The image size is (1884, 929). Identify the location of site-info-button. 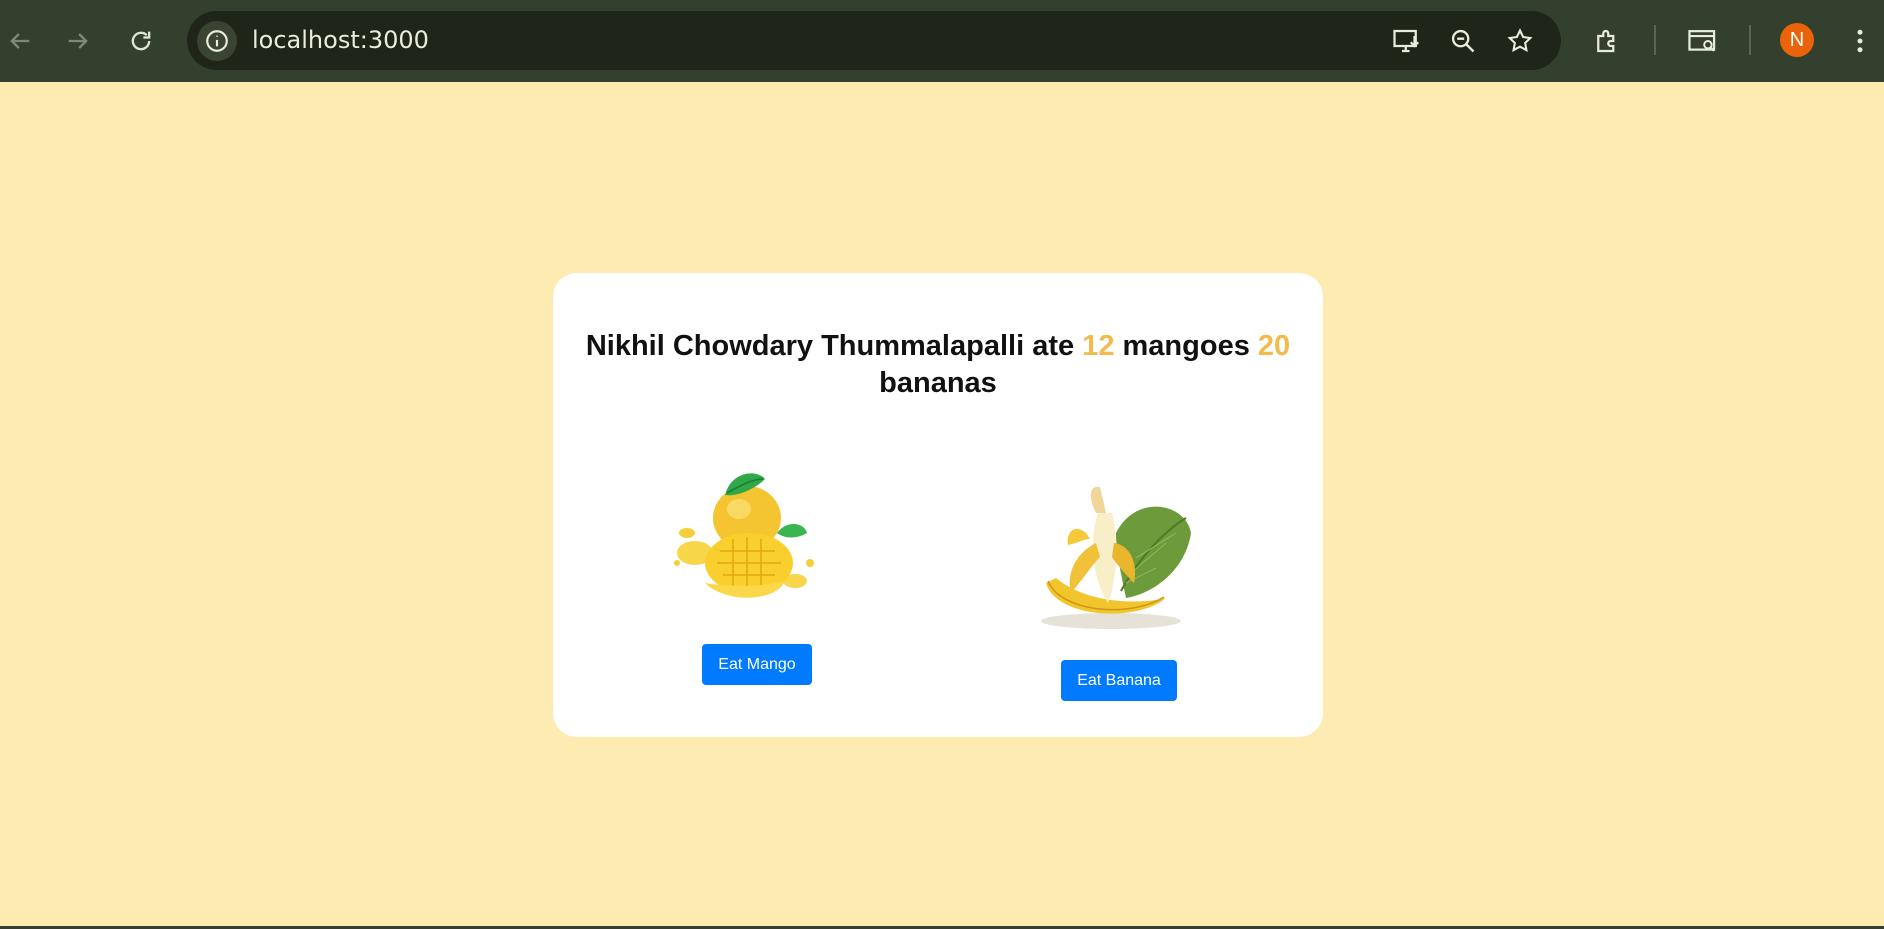
(217, 41).